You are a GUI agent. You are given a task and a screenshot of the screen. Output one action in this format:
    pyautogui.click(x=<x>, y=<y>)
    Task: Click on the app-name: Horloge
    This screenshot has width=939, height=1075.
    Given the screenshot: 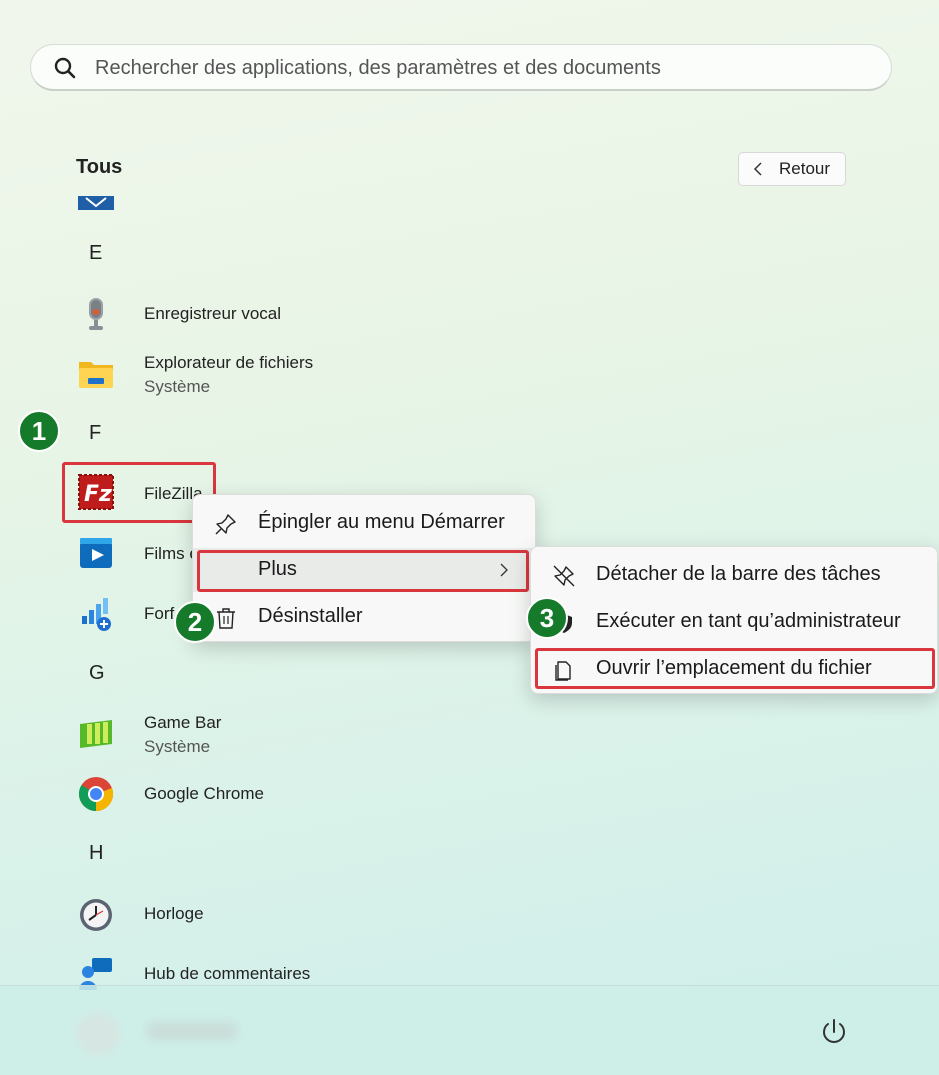 What is the action you would take?
    pyautogui.click(x=174, y=913)
    